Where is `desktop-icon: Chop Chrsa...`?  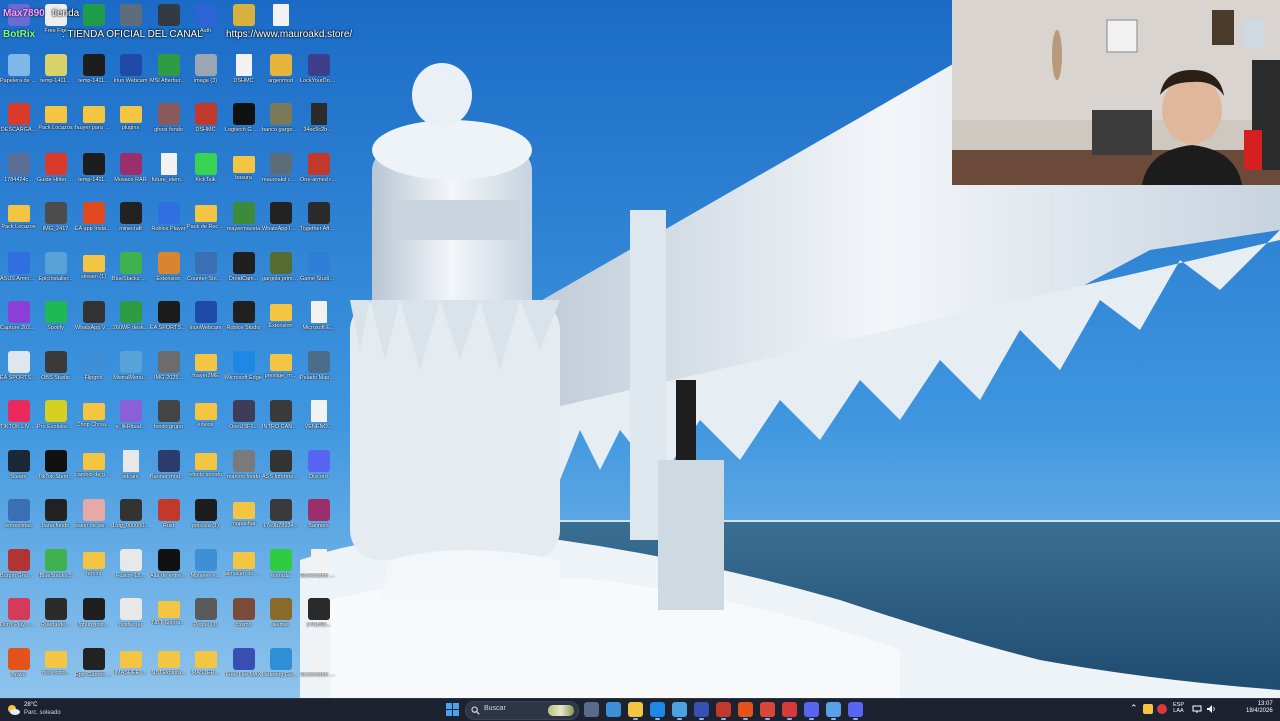
desktop-icon: Chop Chrsa... is located at coordinates (93, 421).